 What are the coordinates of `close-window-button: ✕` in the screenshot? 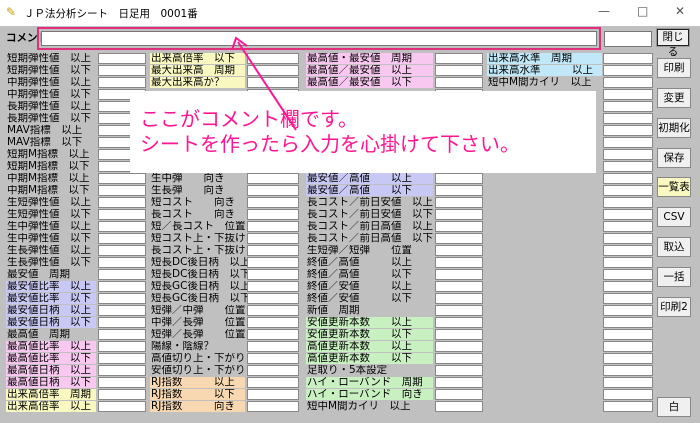 It's located at (680, 11).